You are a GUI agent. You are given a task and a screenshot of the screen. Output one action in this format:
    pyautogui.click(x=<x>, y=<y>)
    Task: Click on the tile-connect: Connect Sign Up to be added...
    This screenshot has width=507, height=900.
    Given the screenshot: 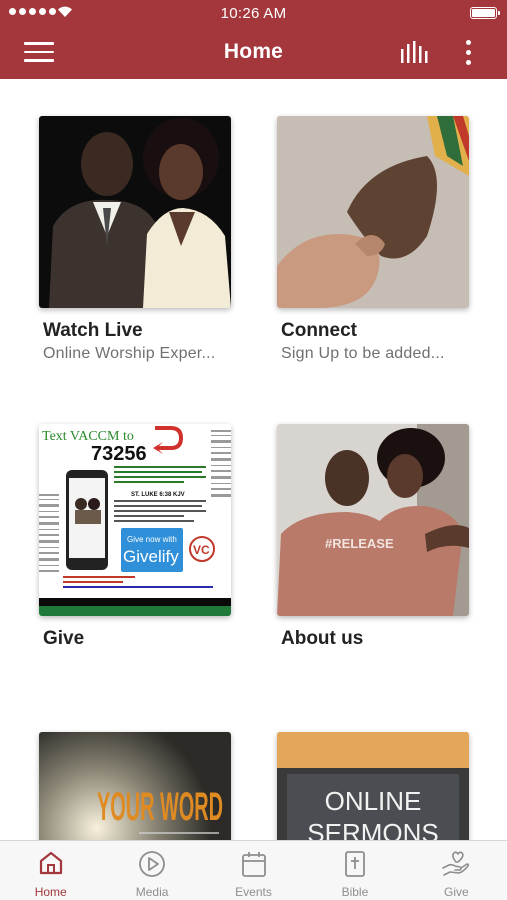 What is the action you would take?
    pyautogui.click(x=374, y=239)
    